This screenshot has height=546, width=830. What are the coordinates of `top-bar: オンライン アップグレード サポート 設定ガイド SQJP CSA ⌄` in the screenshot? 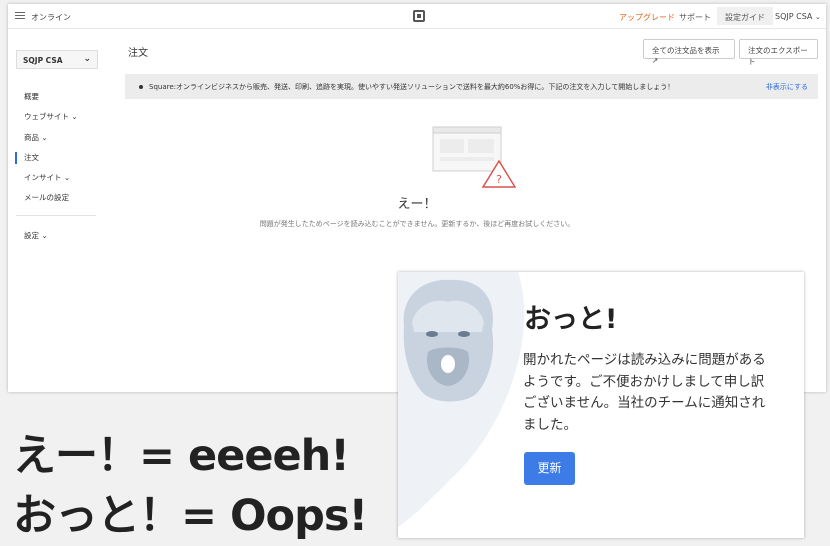 It's located at (417, 16).